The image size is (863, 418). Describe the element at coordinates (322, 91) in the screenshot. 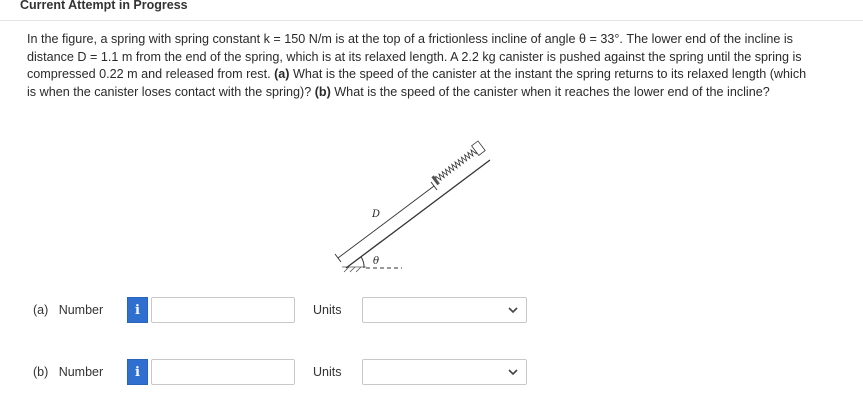

I see `part-b-tag: (b)` at that location.